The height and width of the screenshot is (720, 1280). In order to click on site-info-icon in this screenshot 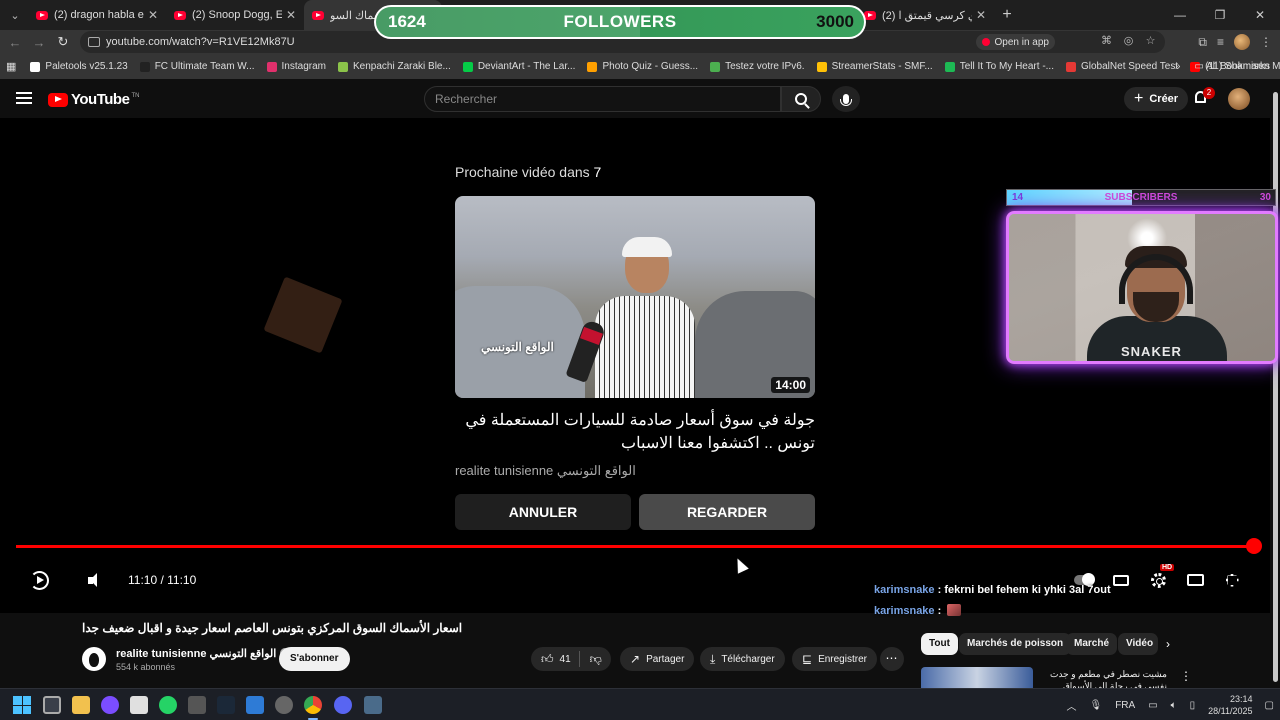, I will do `click(94, 42)`.